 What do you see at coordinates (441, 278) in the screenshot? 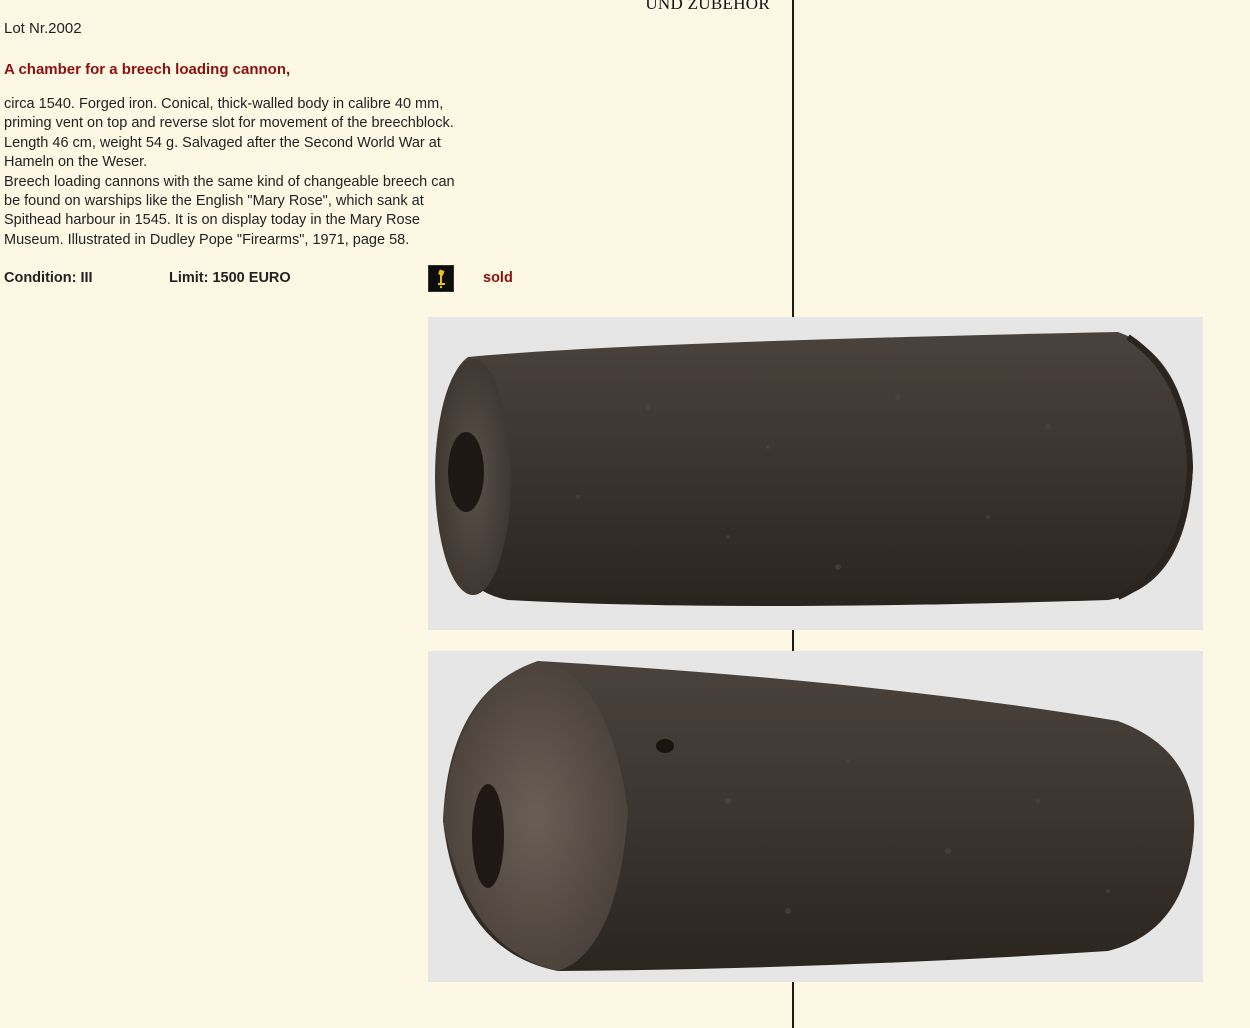
I see `auction-hammer-icon` at bounding box center [441, 278].